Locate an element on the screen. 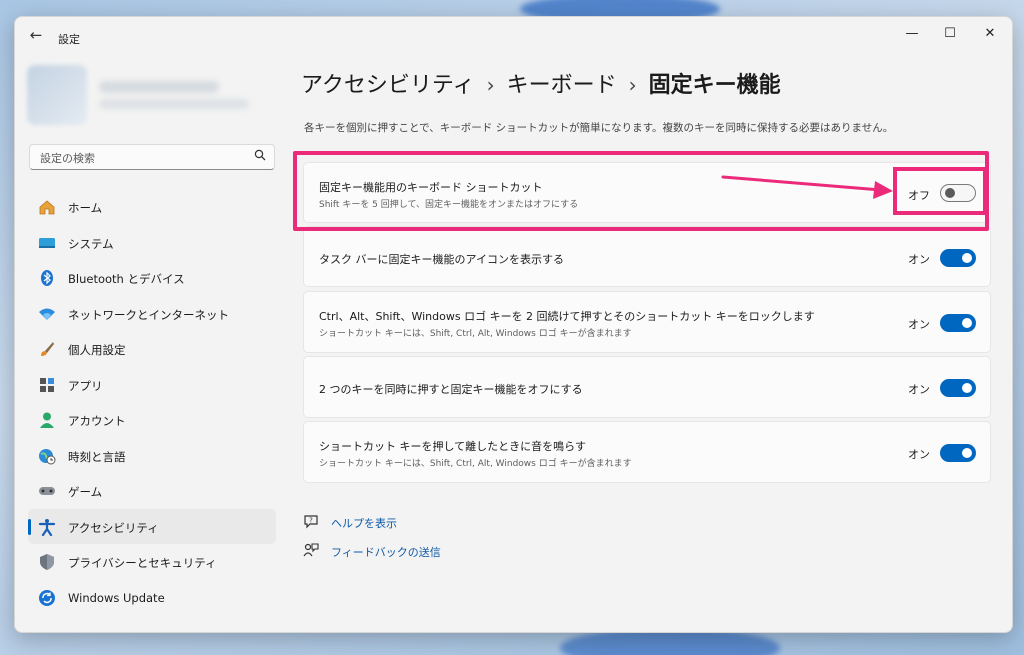  setting-card-two-keys-off: 2 つのキーを同時に押すと固定キー機能をオフにする オン is located at coordinates (647, 387).